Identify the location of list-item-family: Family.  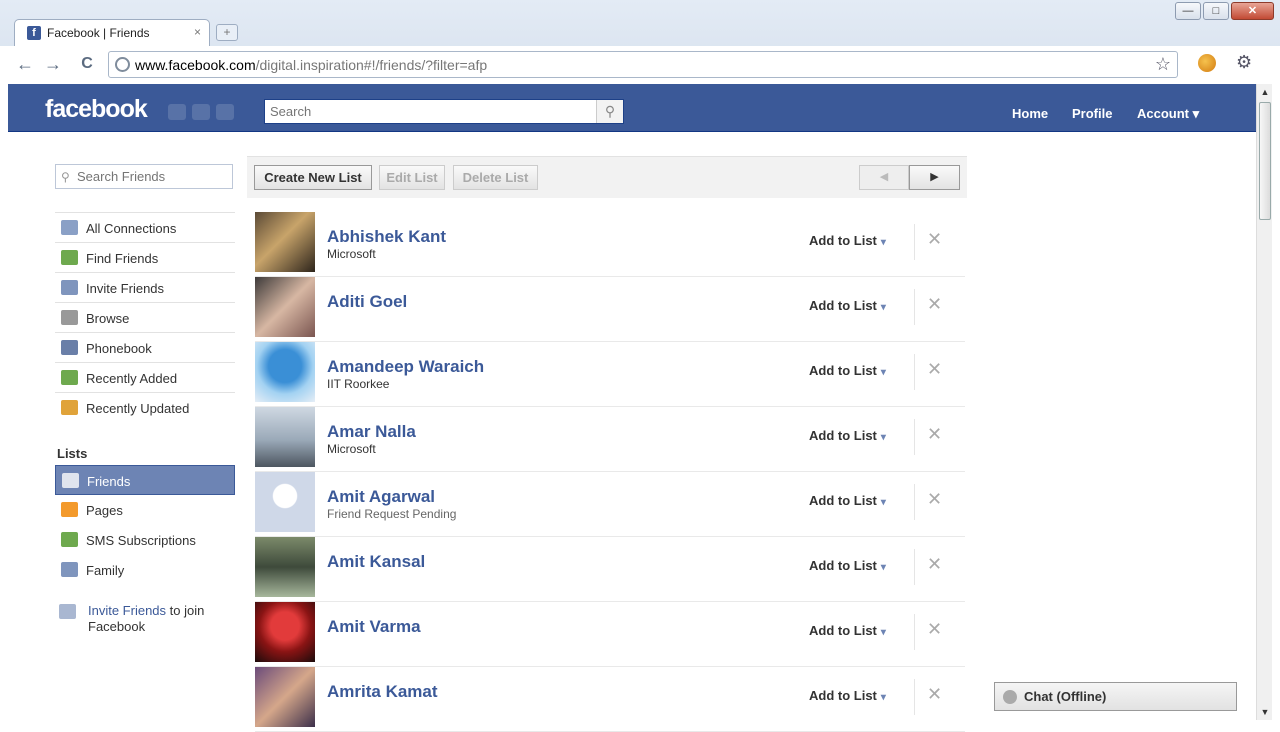
(145, 570).